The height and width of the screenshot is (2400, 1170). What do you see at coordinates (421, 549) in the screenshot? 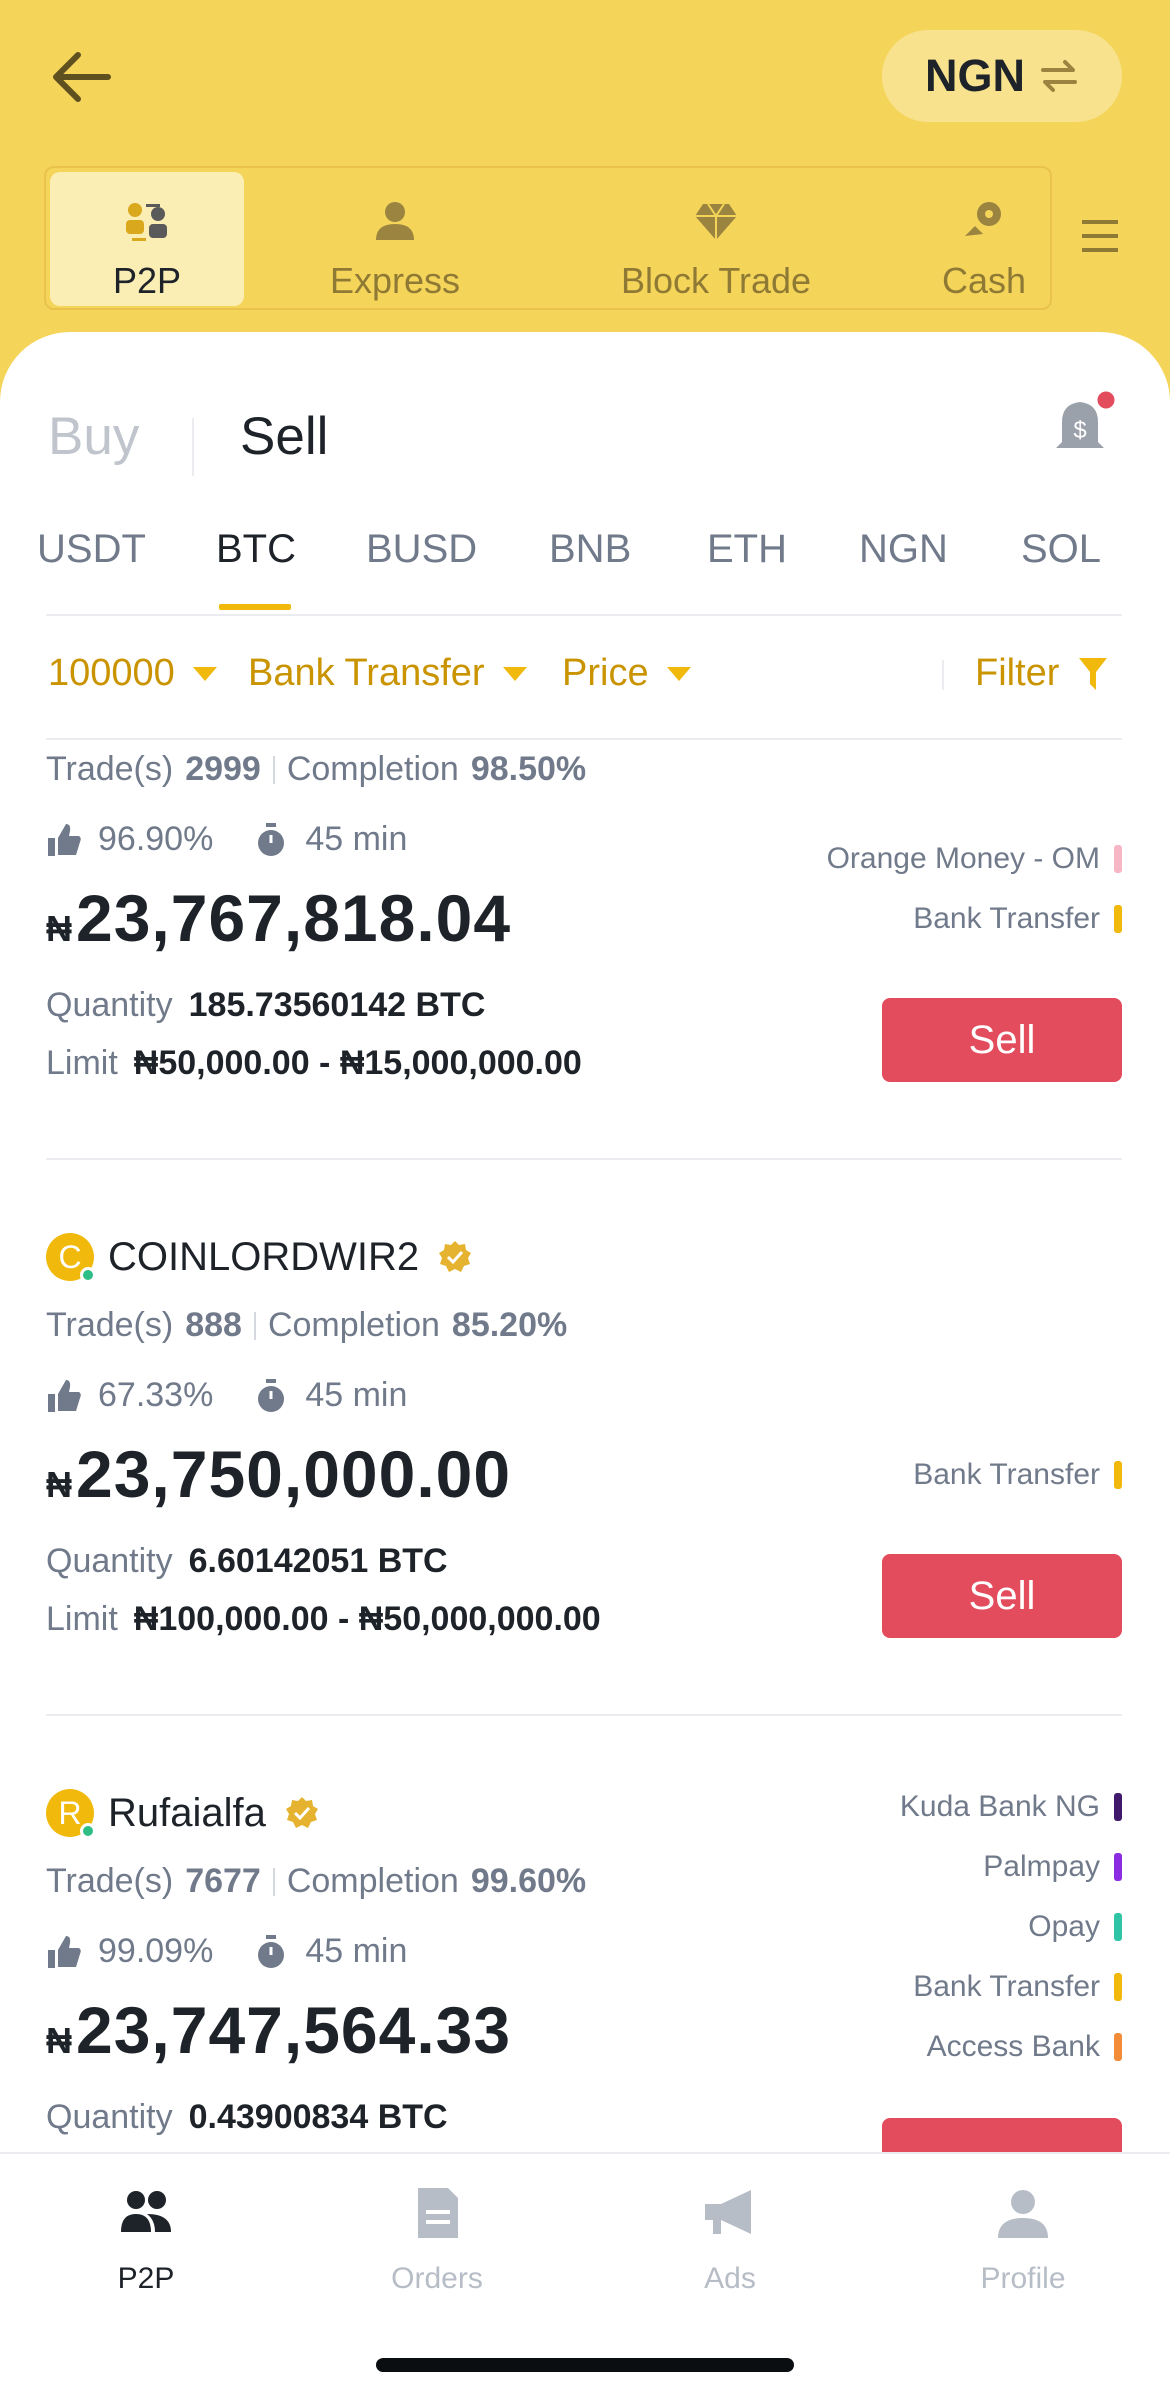
I see `asset-tab-busd: BUSD` at bounding box center [421, 549].